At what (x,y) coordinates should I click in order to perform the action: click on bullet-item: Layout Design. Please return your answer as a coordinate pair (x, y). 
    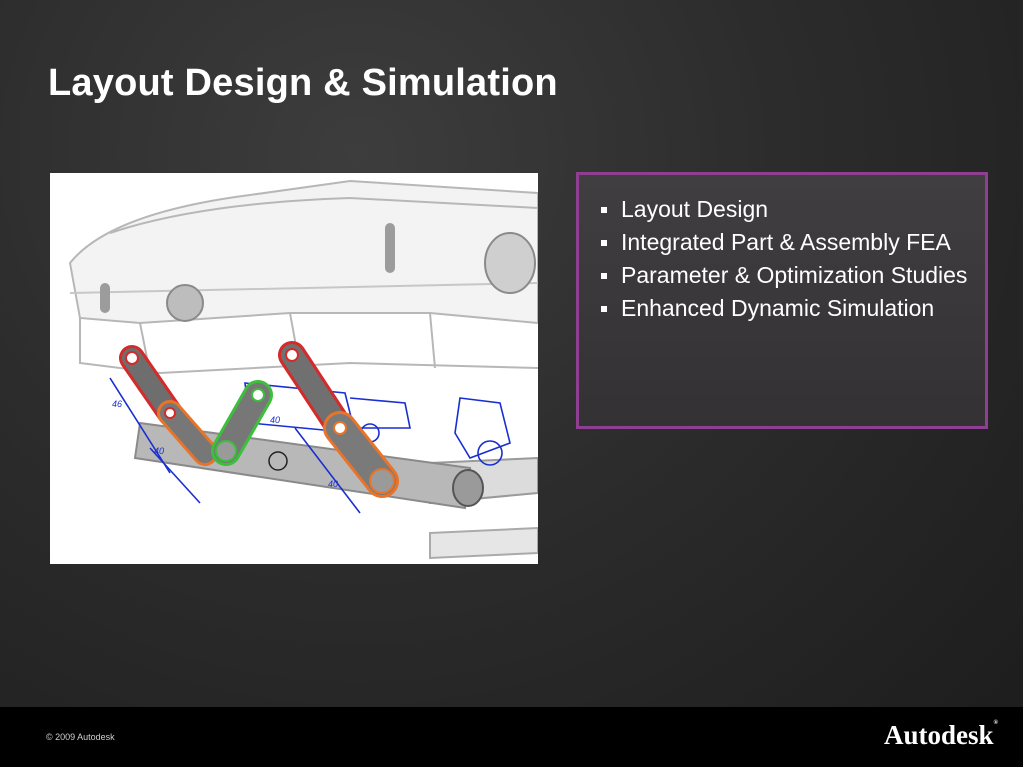
    Looking at the image, I should click on (788, 209).